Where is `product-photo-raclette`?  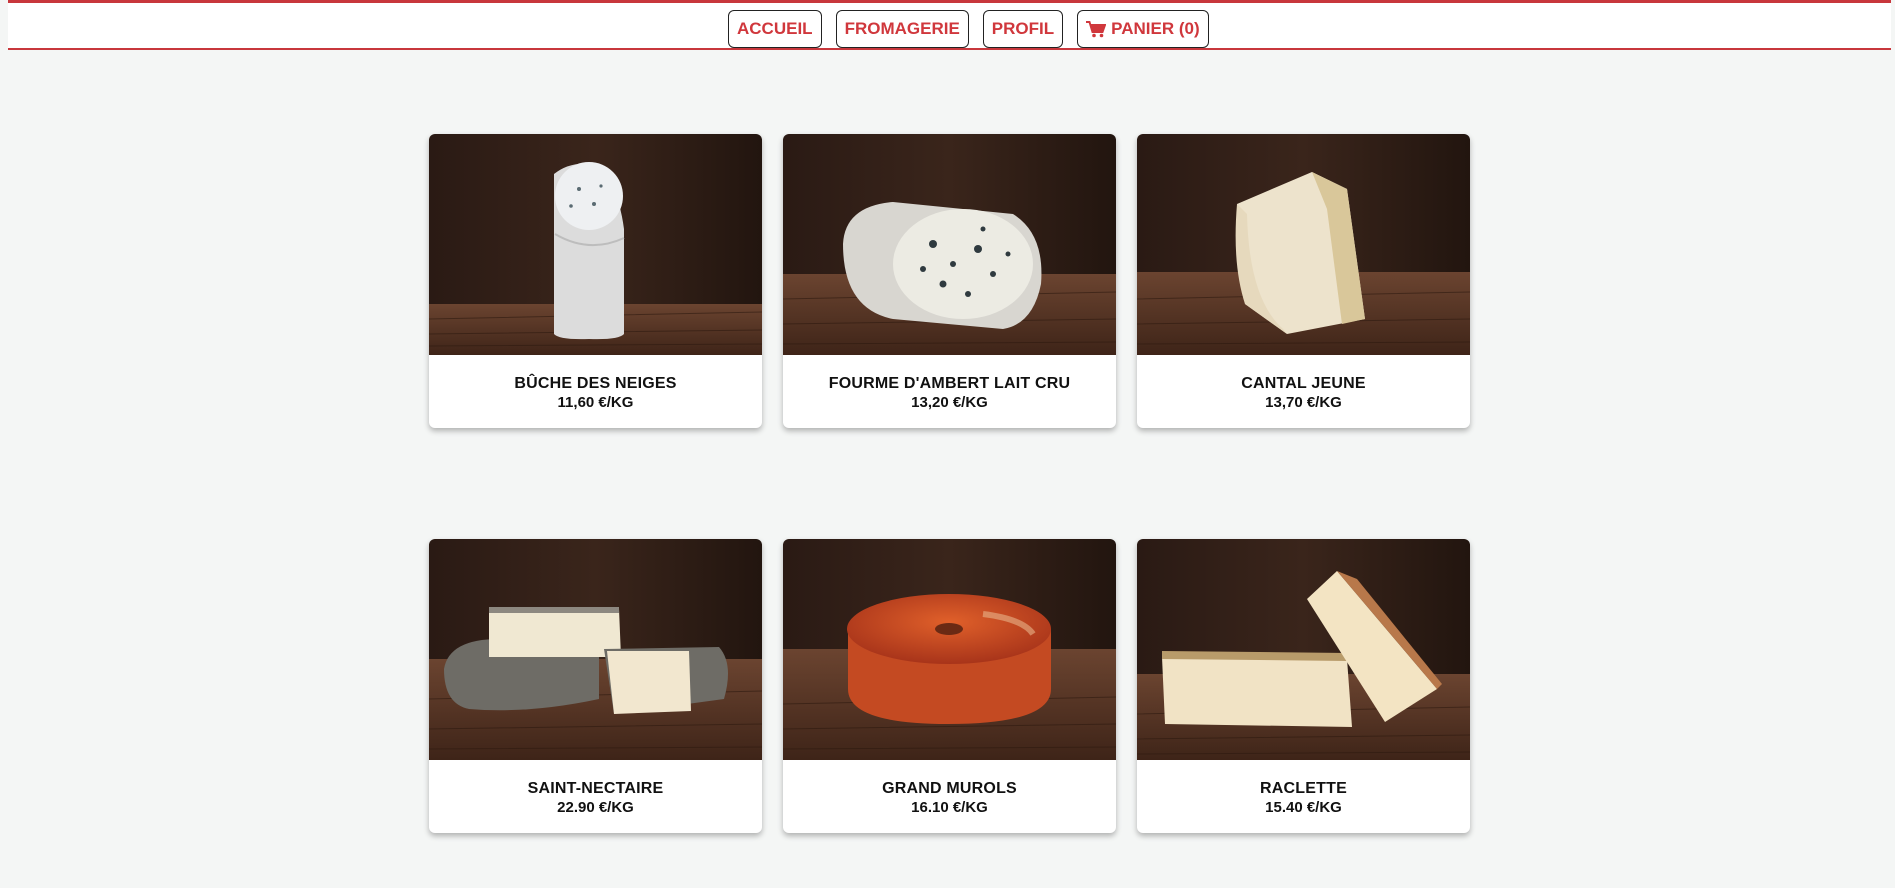 product-photo-raclette is located at coordinates (1303, 649).